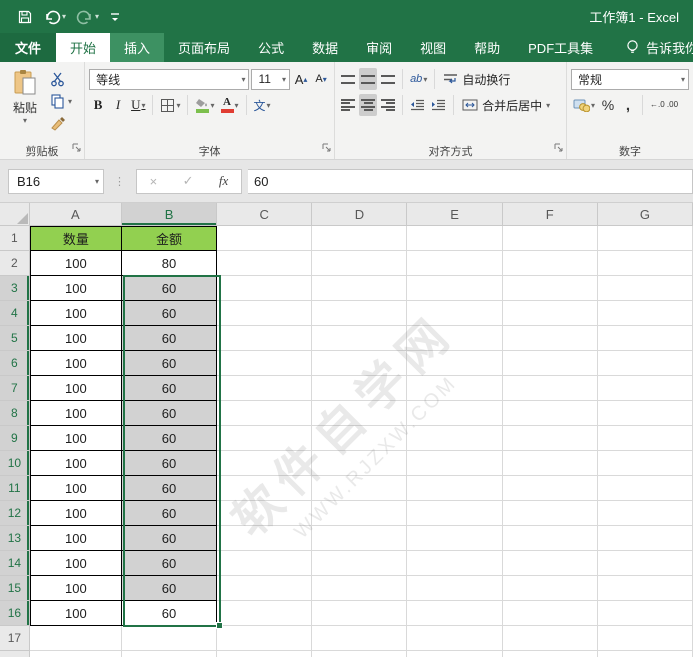  What do you see at coordinates (360, 388) in the screenshot?
I see `cell-D7` at bounding box center [360, 388].